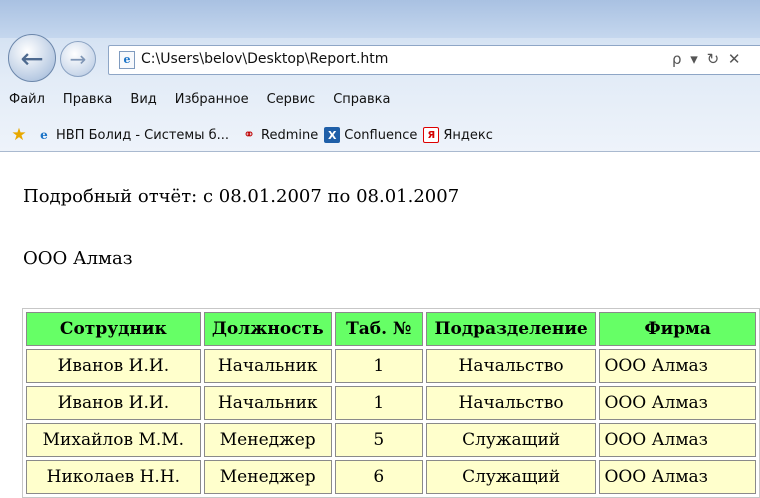 Image resolution: width=760 pixels, height=498 pixels. I want to click on menu-file: Файл, so click(27, 102).